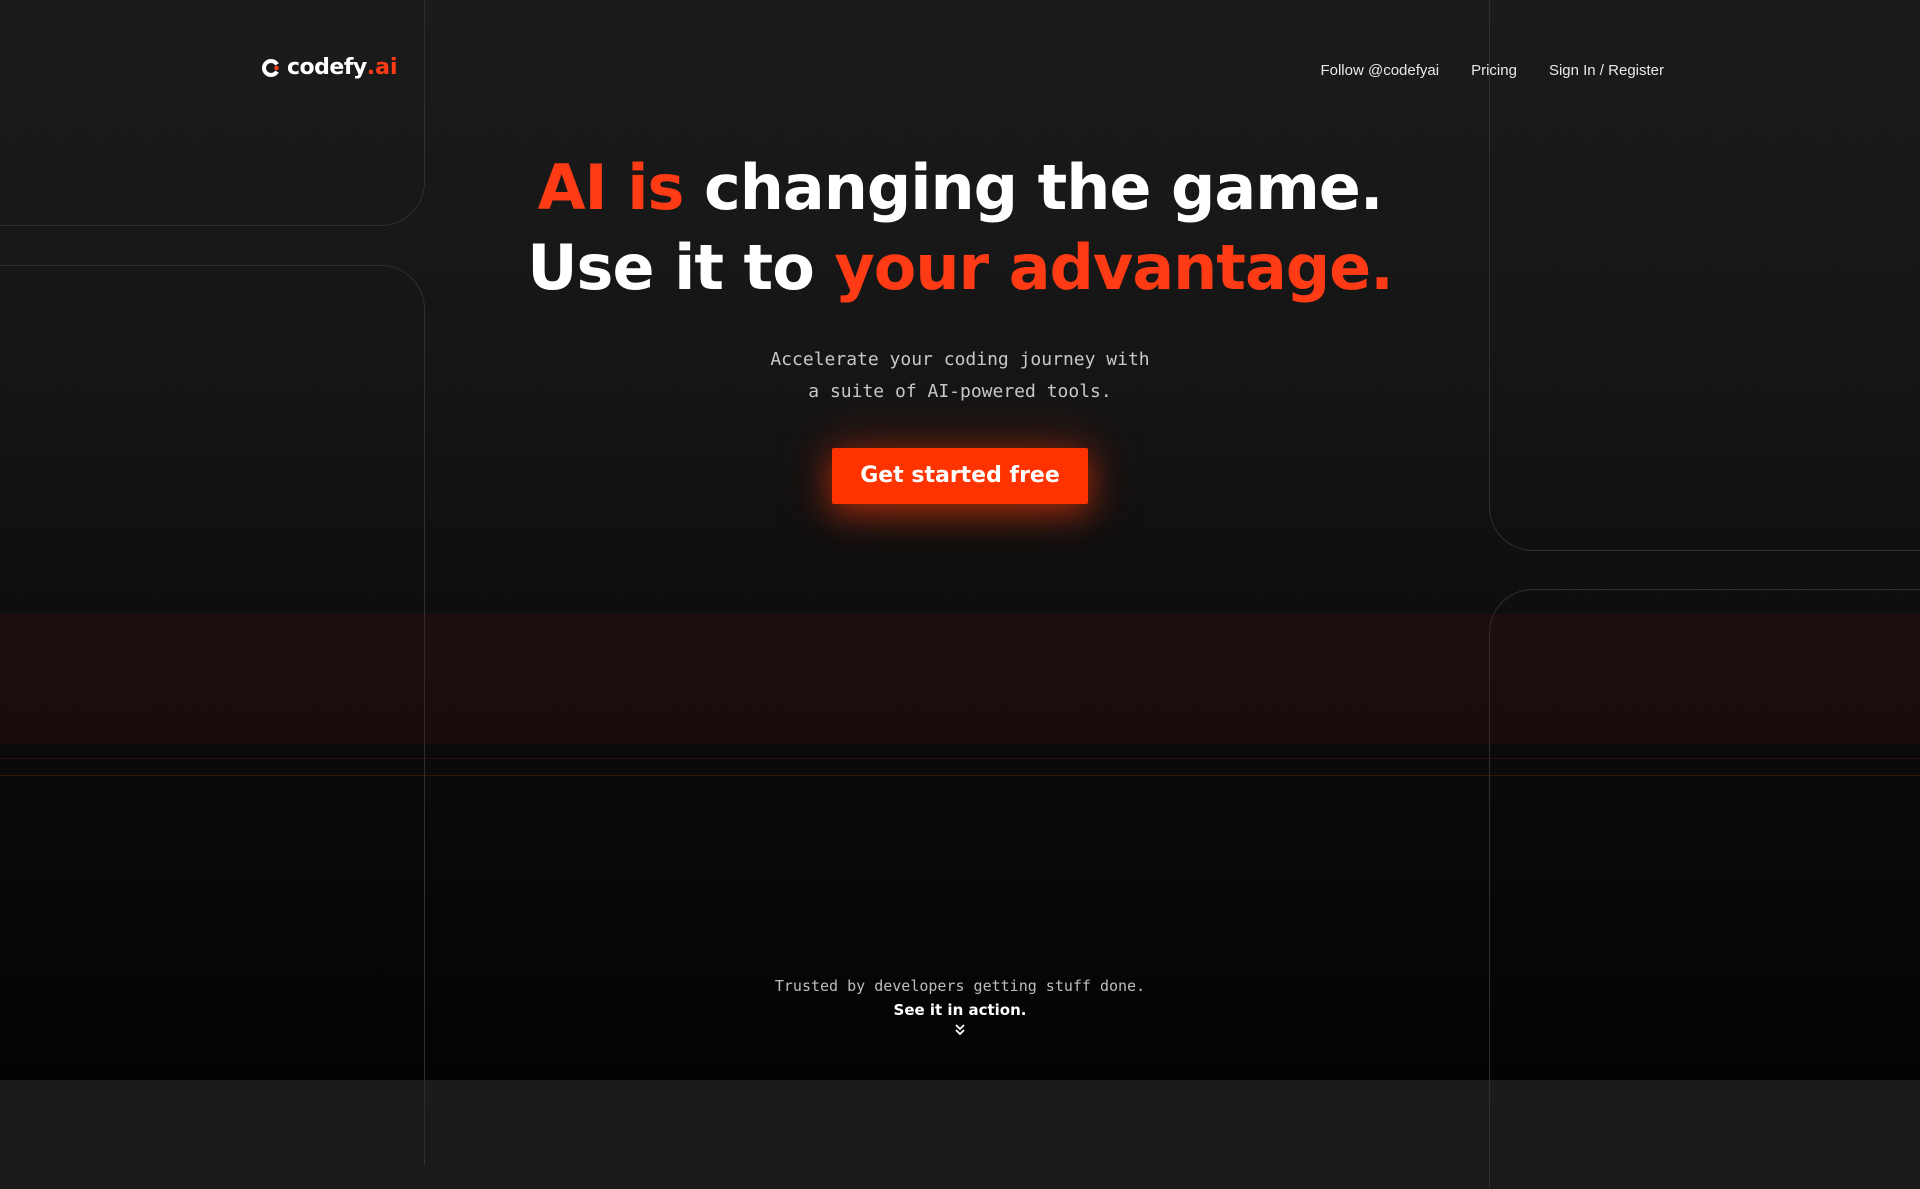 The image size is (1920, 1189). I want to click on double-chevron-down-icon, so click(960, 1030).